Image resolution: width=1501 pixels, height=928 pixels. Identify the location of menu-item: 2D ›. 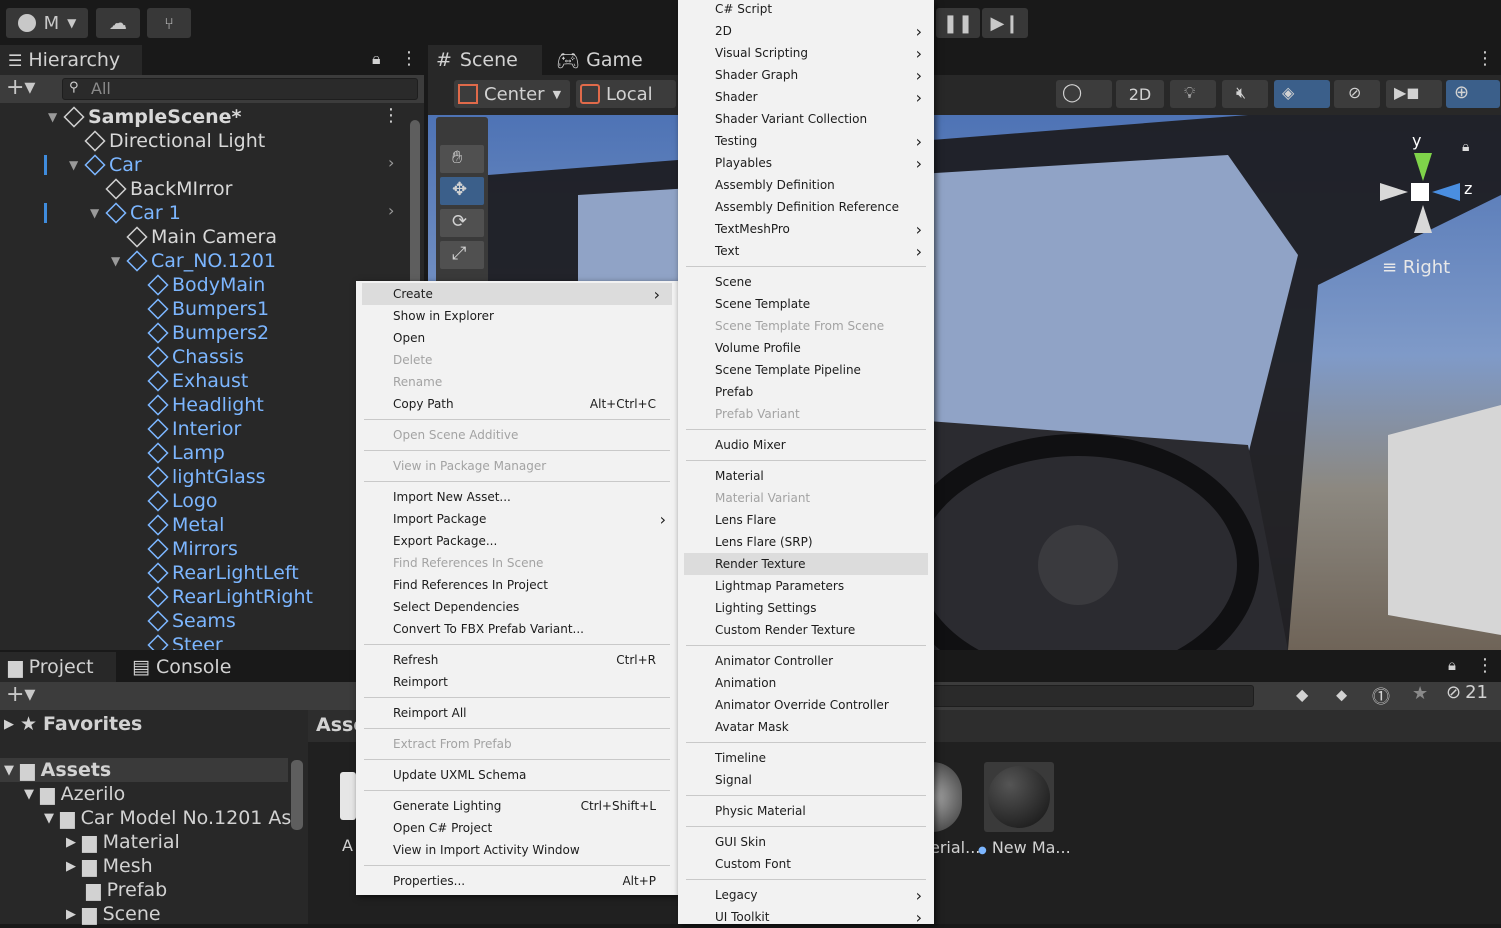
(806, 31).